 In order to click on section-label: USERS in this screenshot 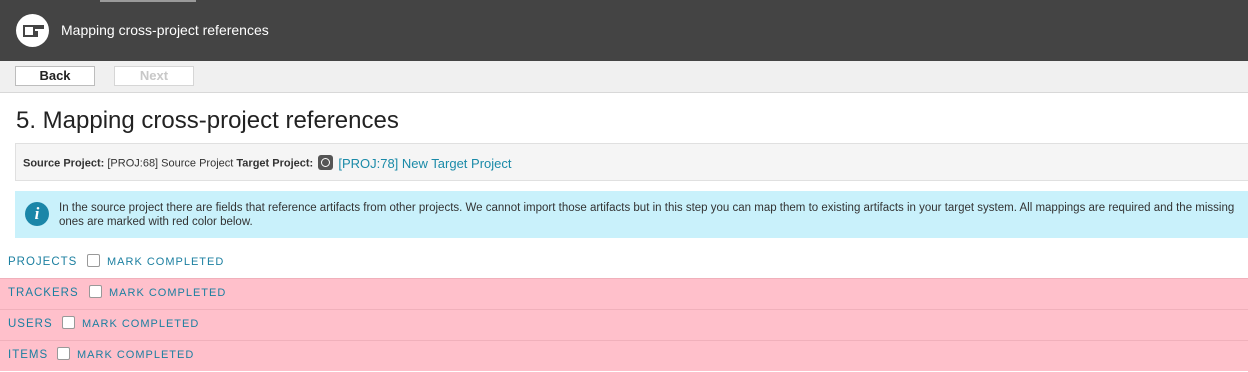, I will do `click(30, 324)`.